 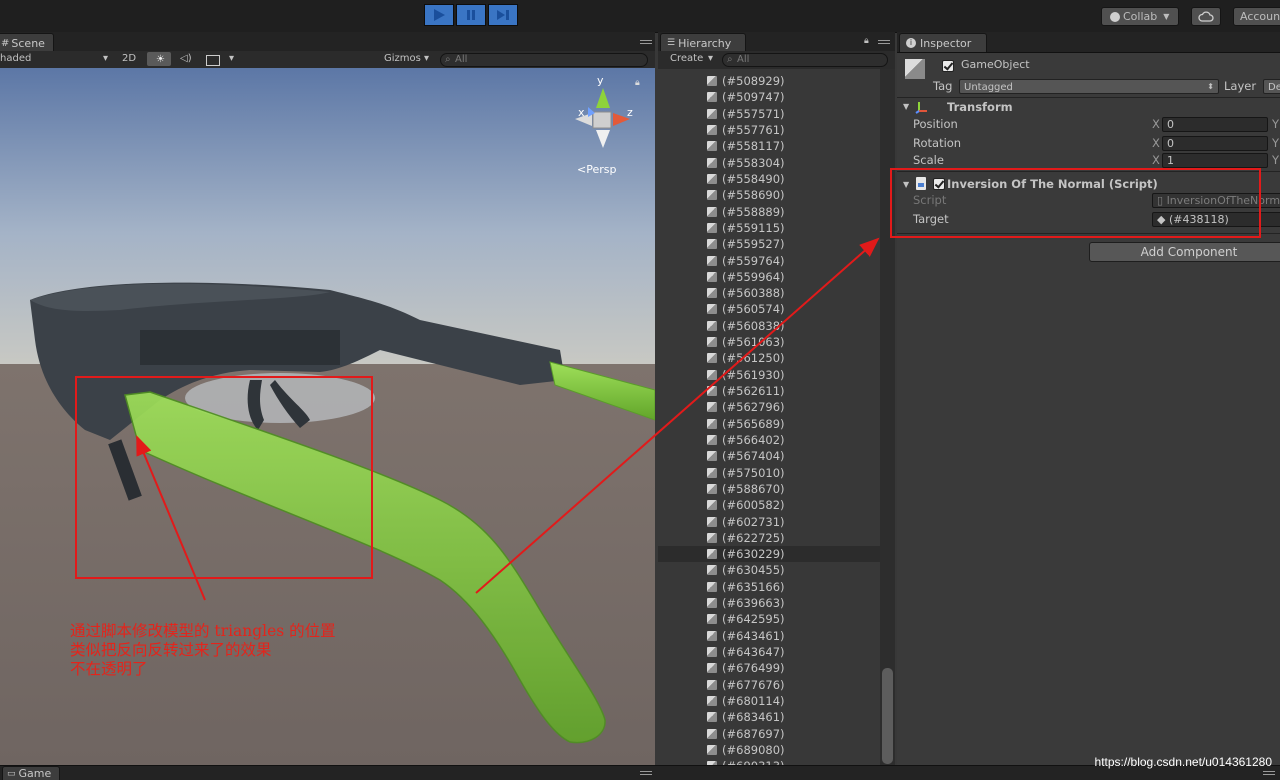 What do you see at coordinates (1183, 762) in the screenshot?
I see `watermark-url: https://blog.csdn.net/u014361280` at bounding box center [1183, 762].